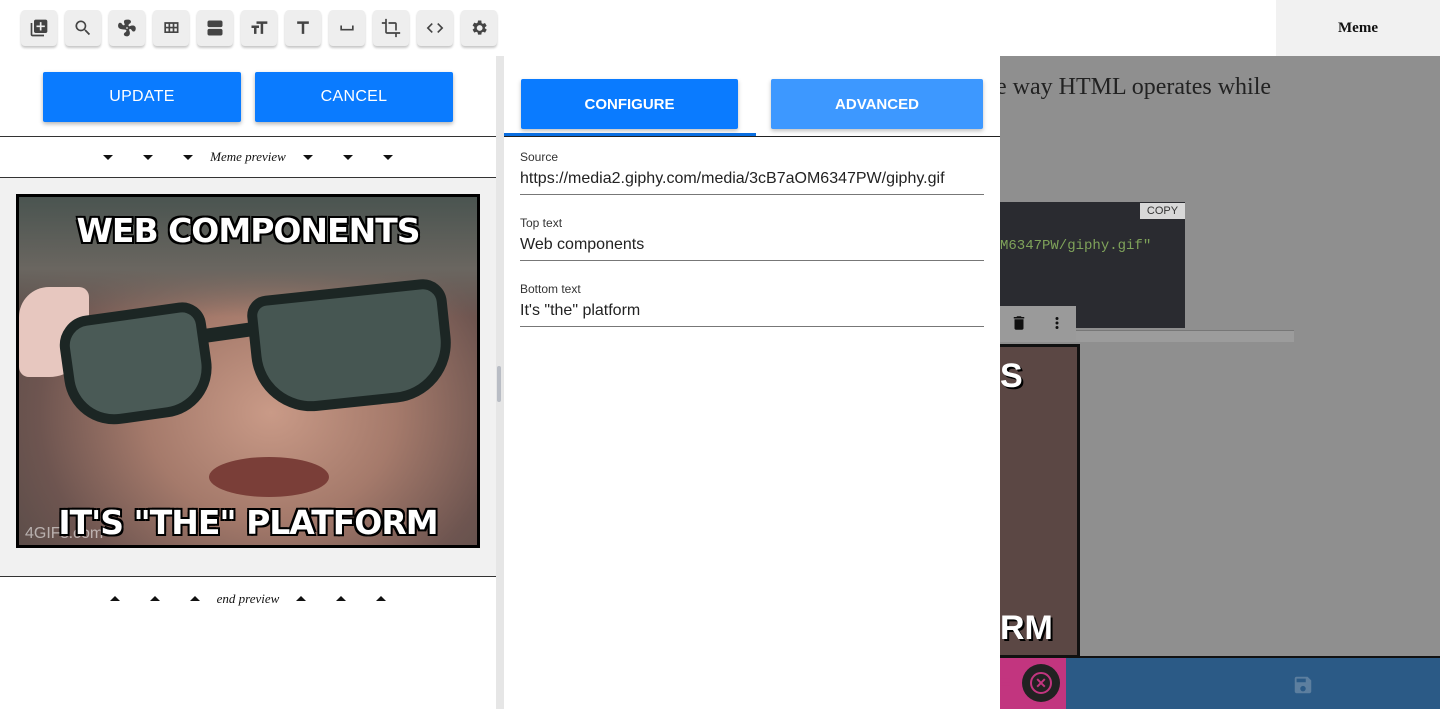 This screenshot has width=1440, height=709. What do you see at coordinates (1076, 246) in the screenshot?
I see `background-code-line: M6347PW/giphy.gif"` at bounding box center [1076, 246].